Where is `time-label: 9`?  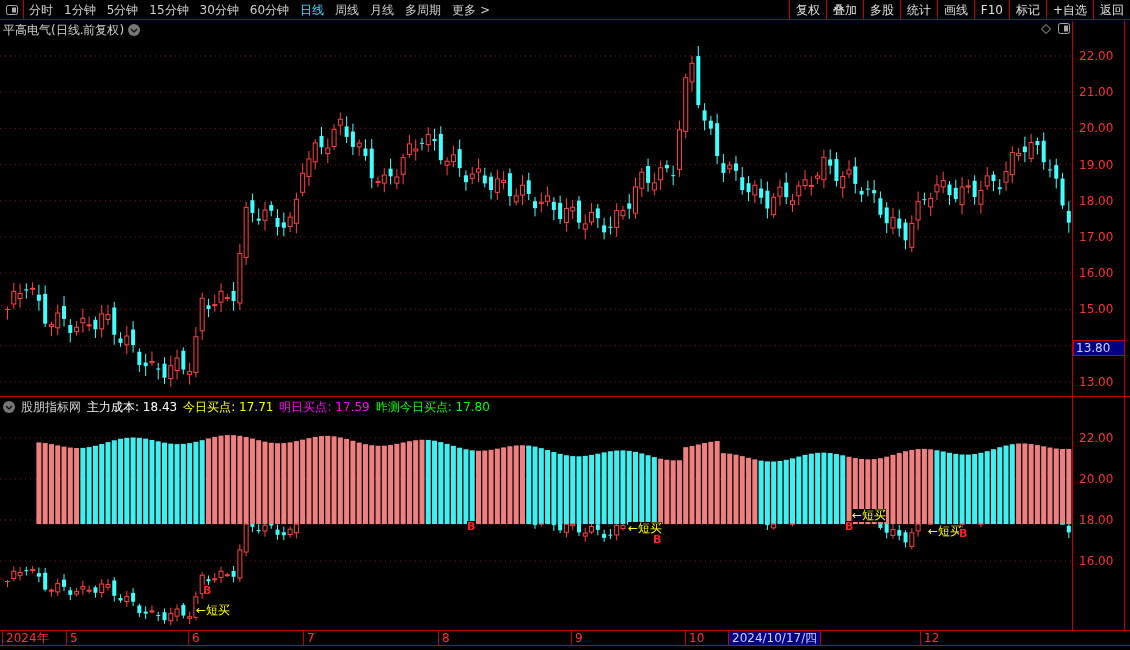
time-label: 9 is located at coordinates (577, 638).